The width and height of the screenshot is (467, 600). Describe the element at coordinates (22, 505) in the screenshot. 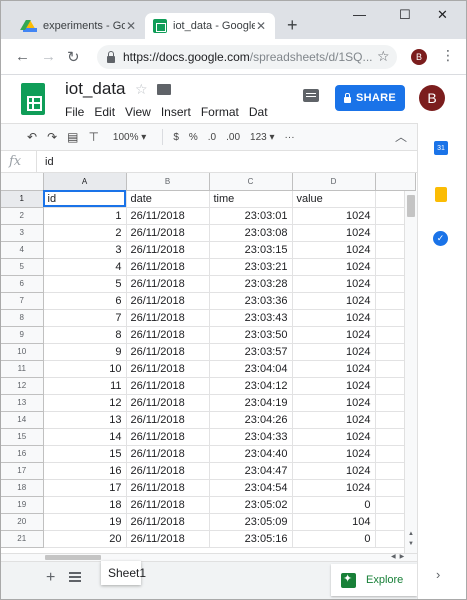

I see `row-header: 19` at that location.